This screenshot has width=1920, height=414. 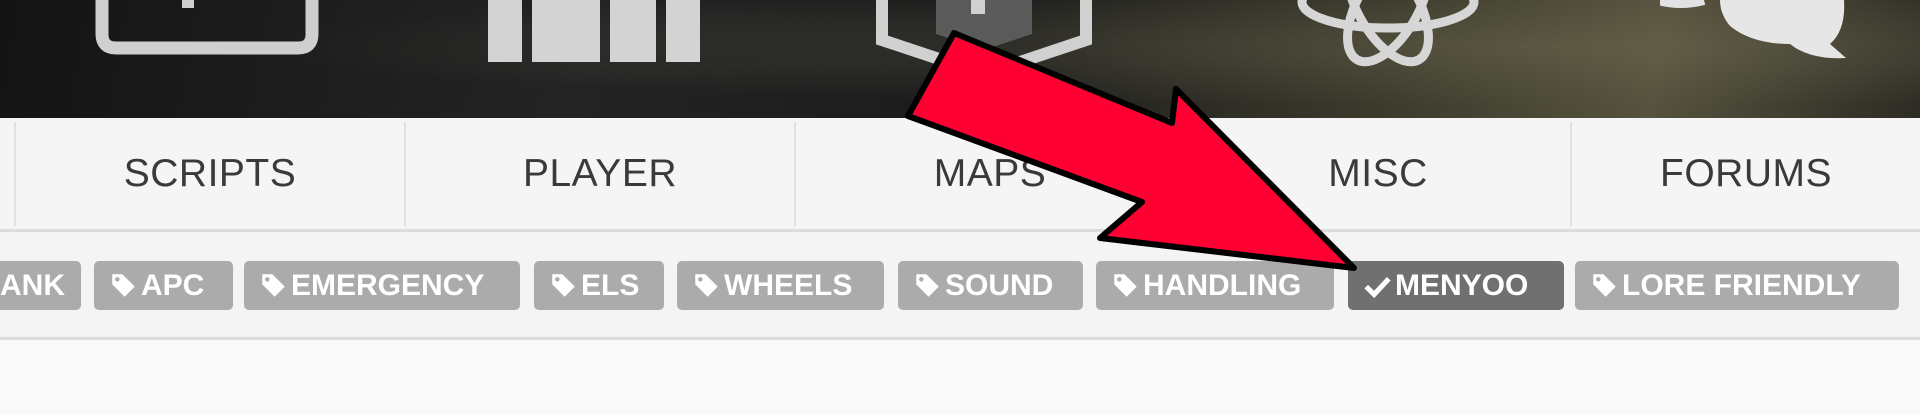 I want to click on tag-menyoo-selected: MENYOO, so click(x=1456, y=285).